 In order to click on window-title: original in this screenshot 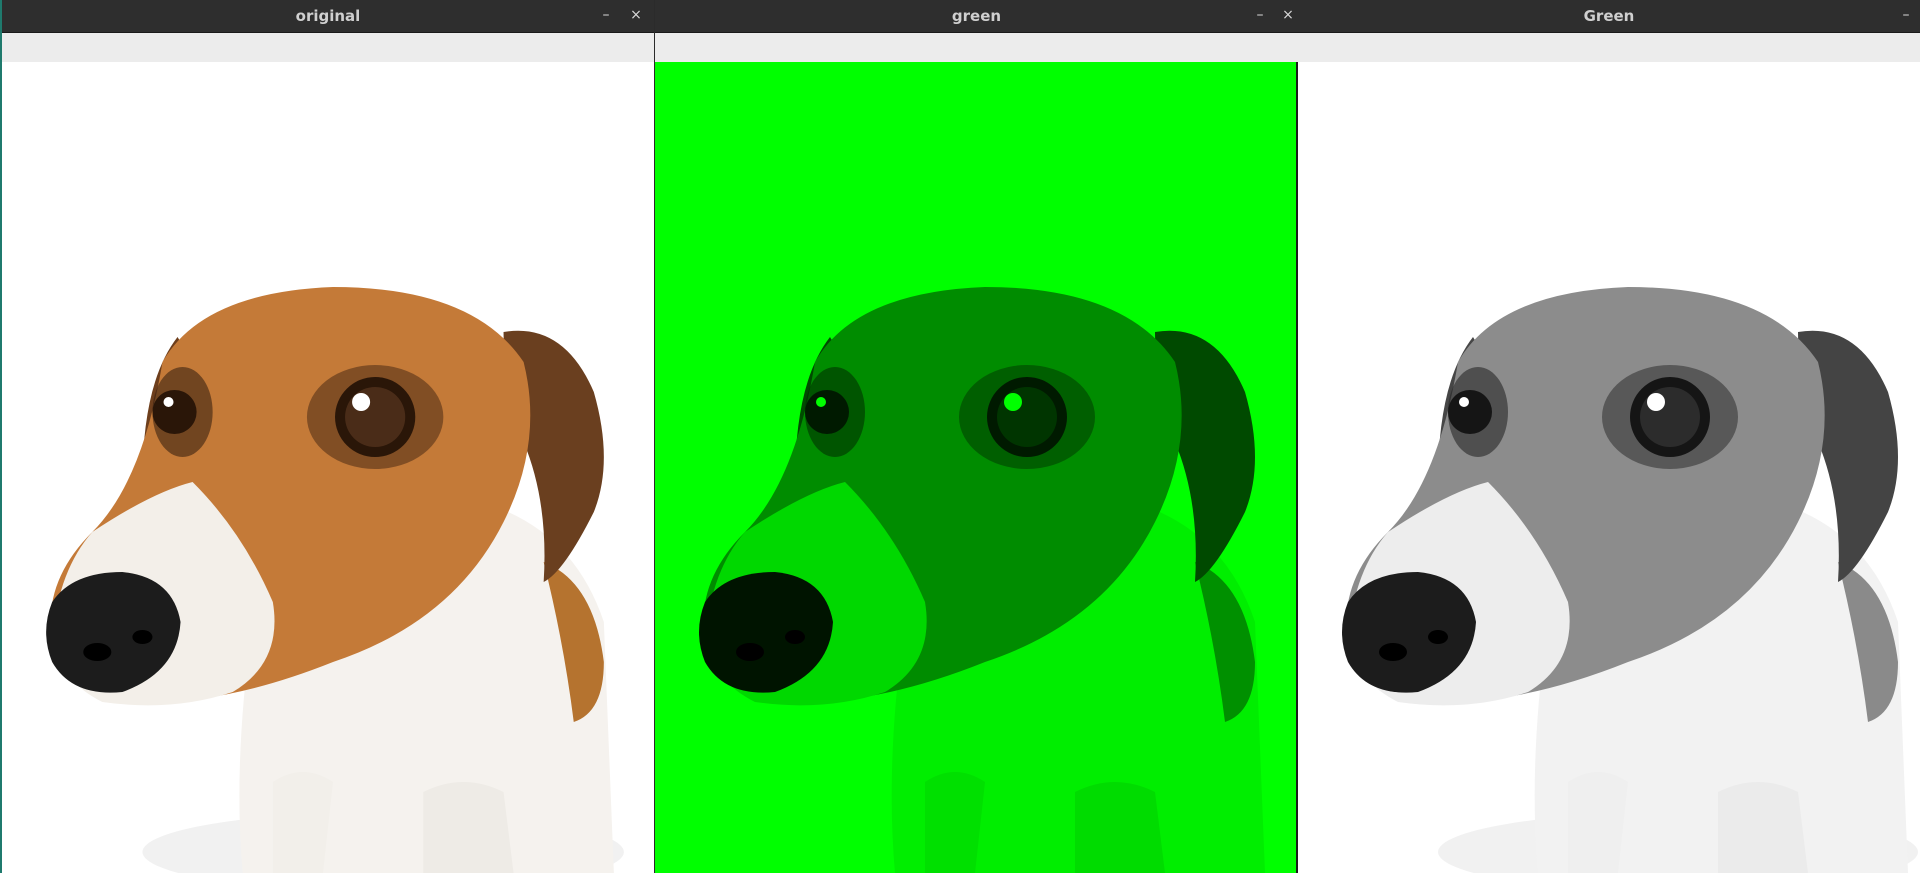, I will do `click(328, 16)`.